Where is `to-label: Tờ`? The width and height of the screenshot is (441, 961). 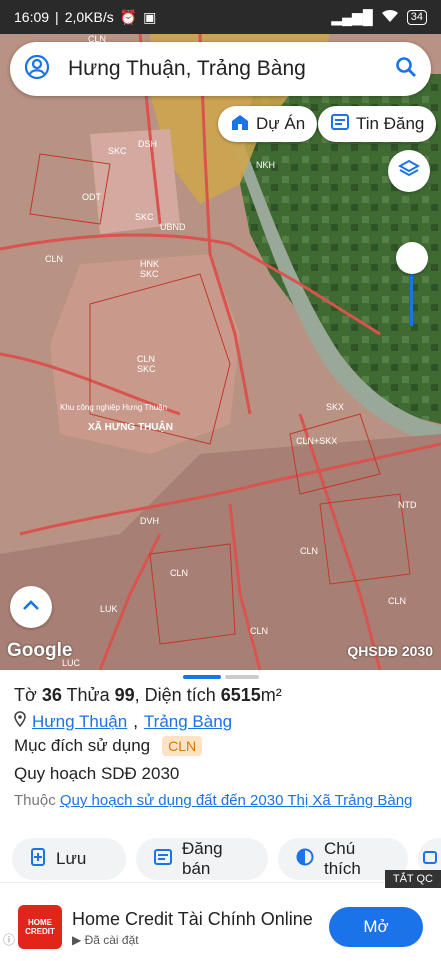
to-label: Tờ is located at coordinates (25, 695).